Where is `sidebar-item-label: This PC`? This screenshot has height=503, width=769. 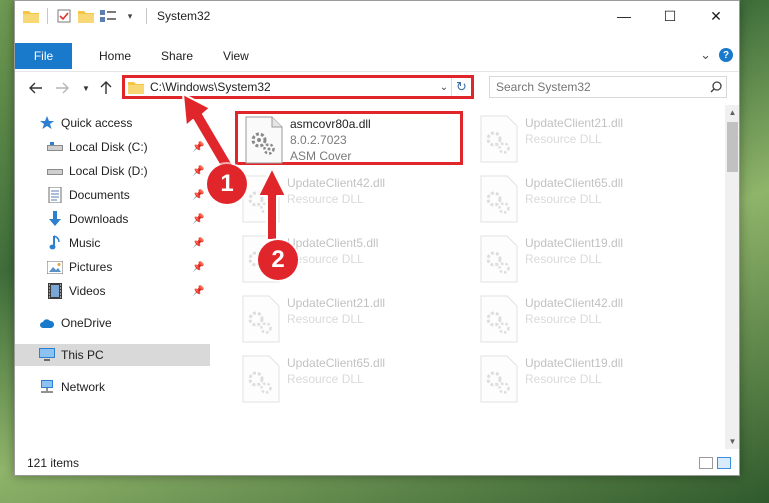 sidebar-item-label: This PC is located at coordinates (82, 355).